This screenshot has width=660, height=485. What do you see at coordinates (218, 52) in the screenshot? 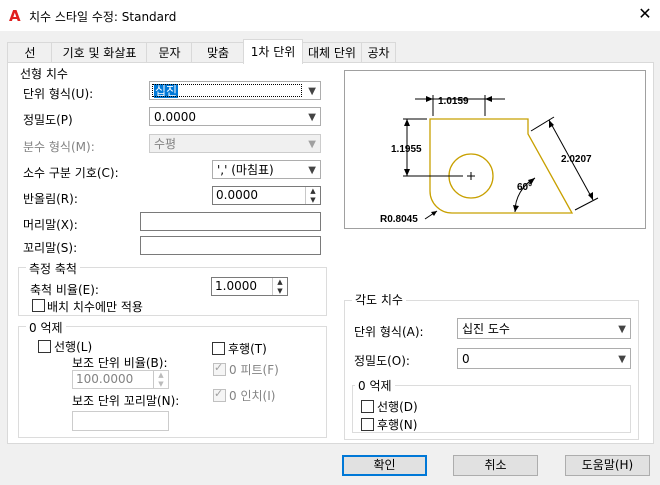
I see `tab-fit: 맞춤` at bounding box center [218, 52].